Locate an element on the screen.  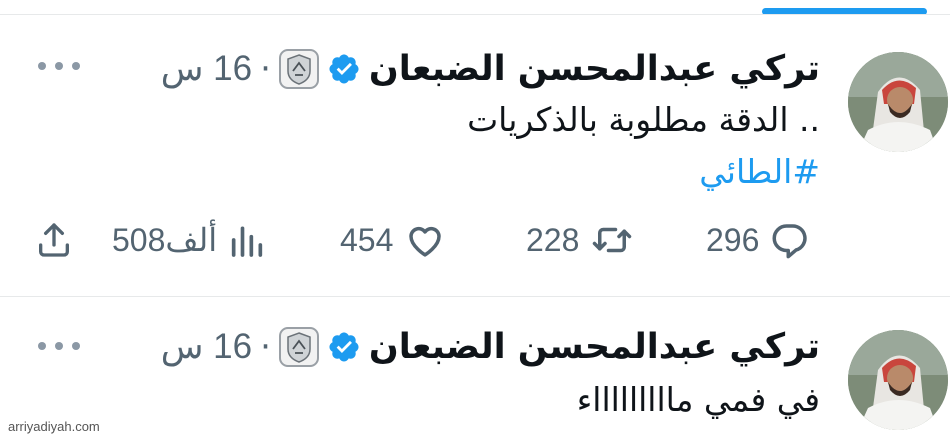
views-bars-icon is located at coordinates (247, 241).